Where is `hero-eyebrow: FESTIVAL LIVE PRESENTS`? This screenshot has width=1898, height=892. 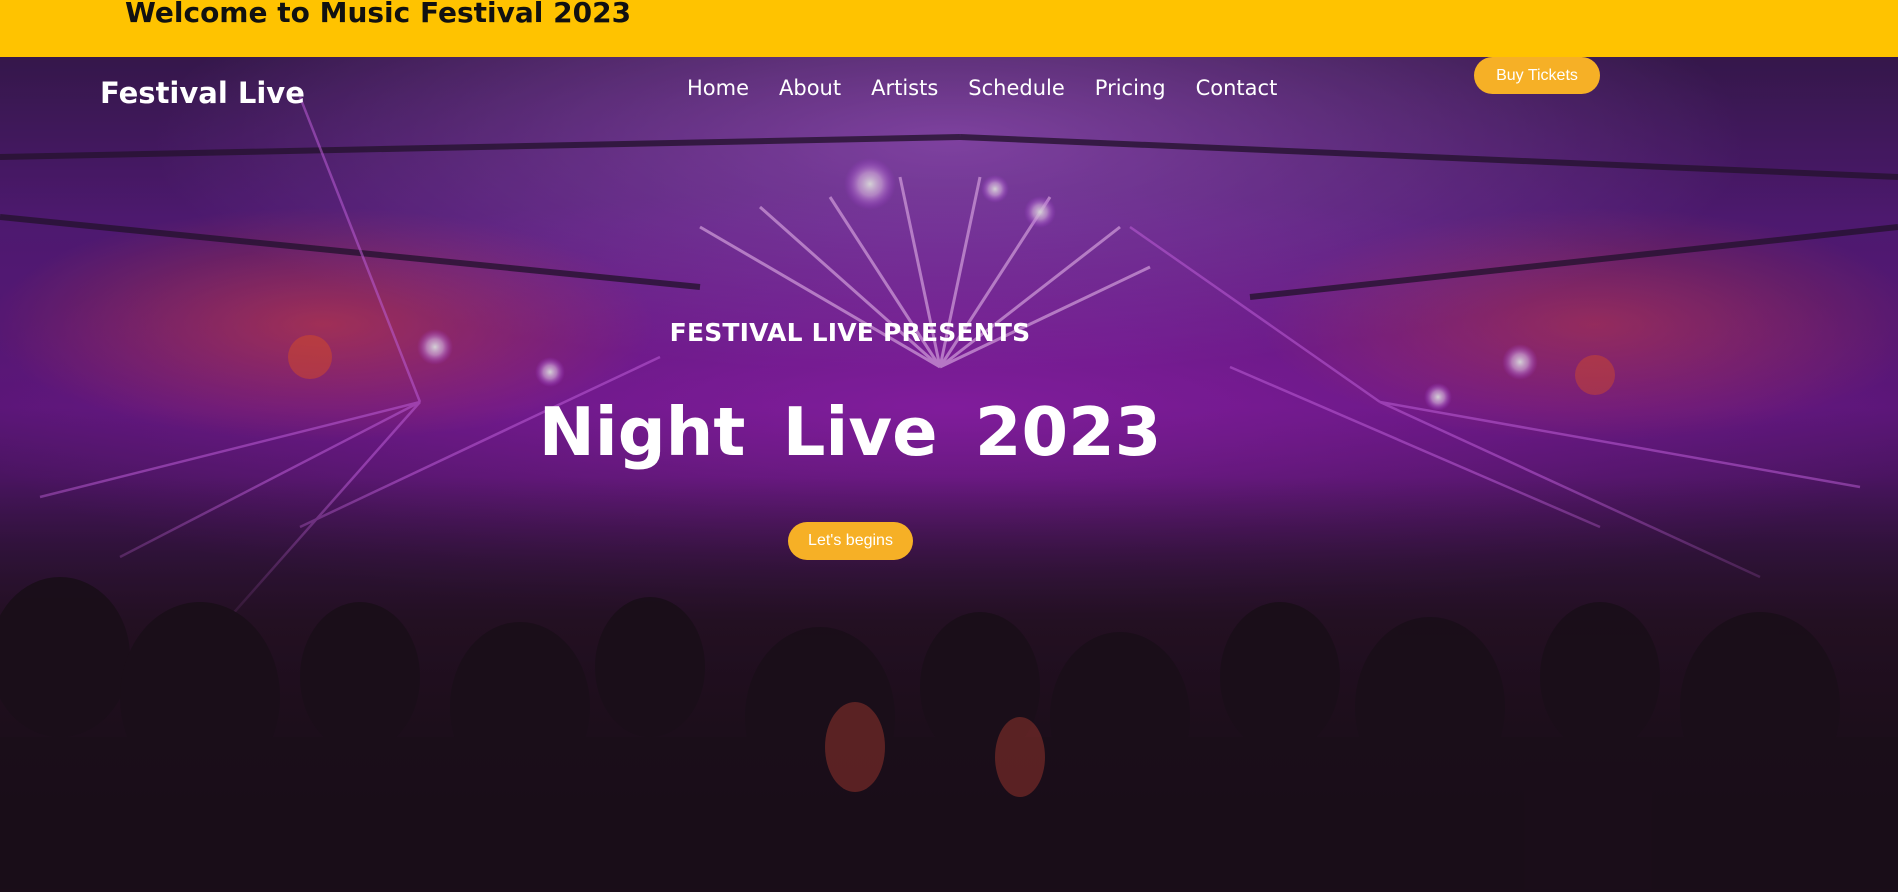 hero-eyebrow: FESTIVAL LIVE PRESENTS is located at coordinates (850, 332).